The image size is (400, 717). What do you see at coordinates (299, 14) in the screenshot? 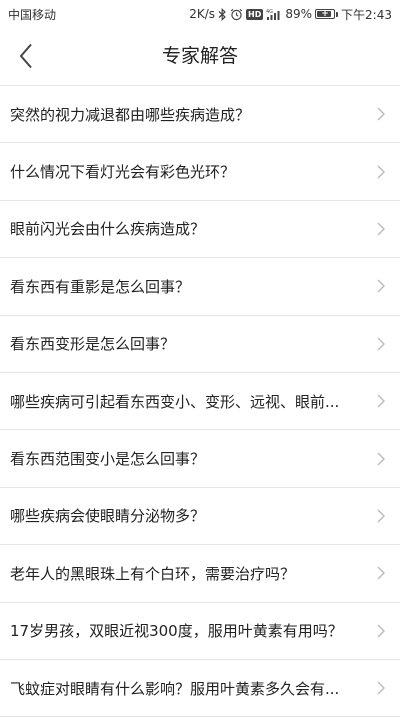
I see `battery-percent: 89%` at bounding box center [299, 14].